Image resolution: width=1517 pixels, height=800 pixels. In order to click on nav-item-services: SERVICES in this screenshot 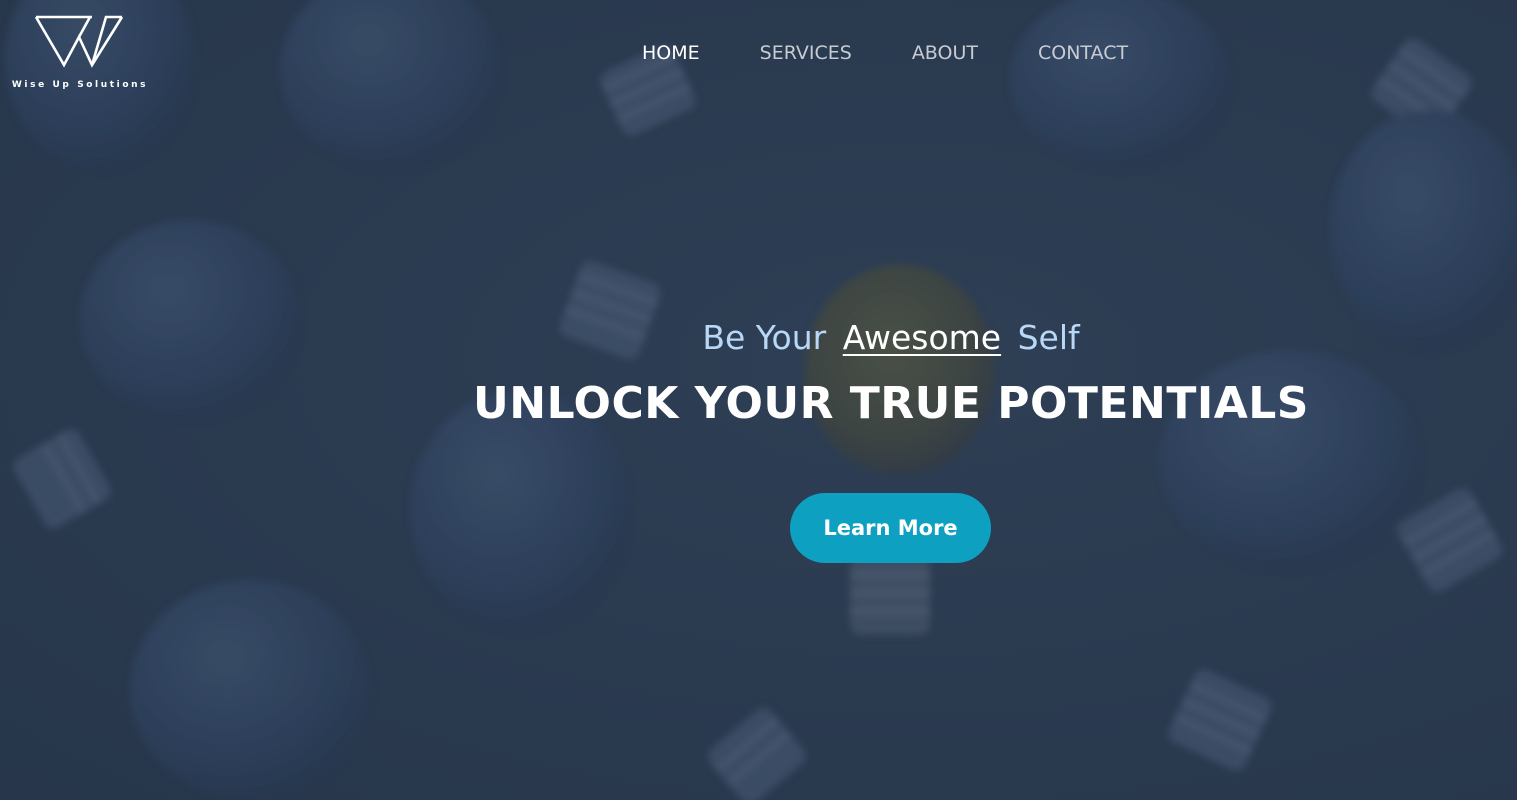, I will do `click(806, 53)`.